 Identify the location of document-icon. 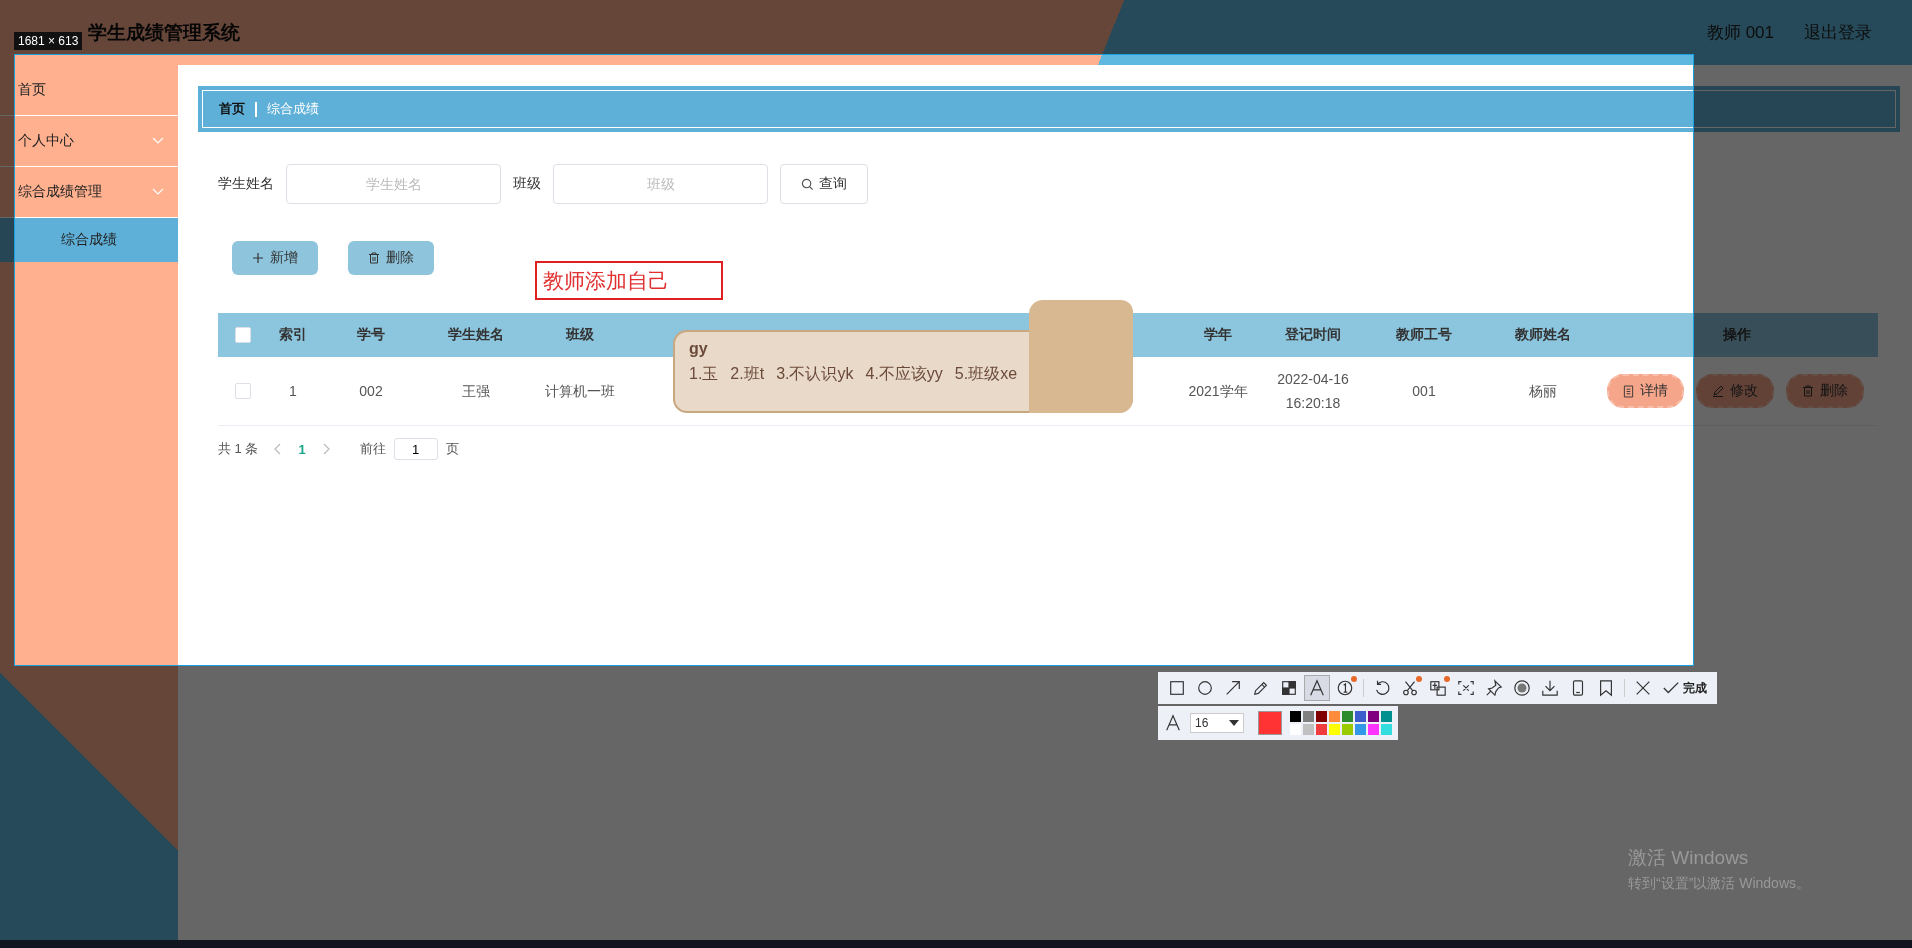
(1628, 391).